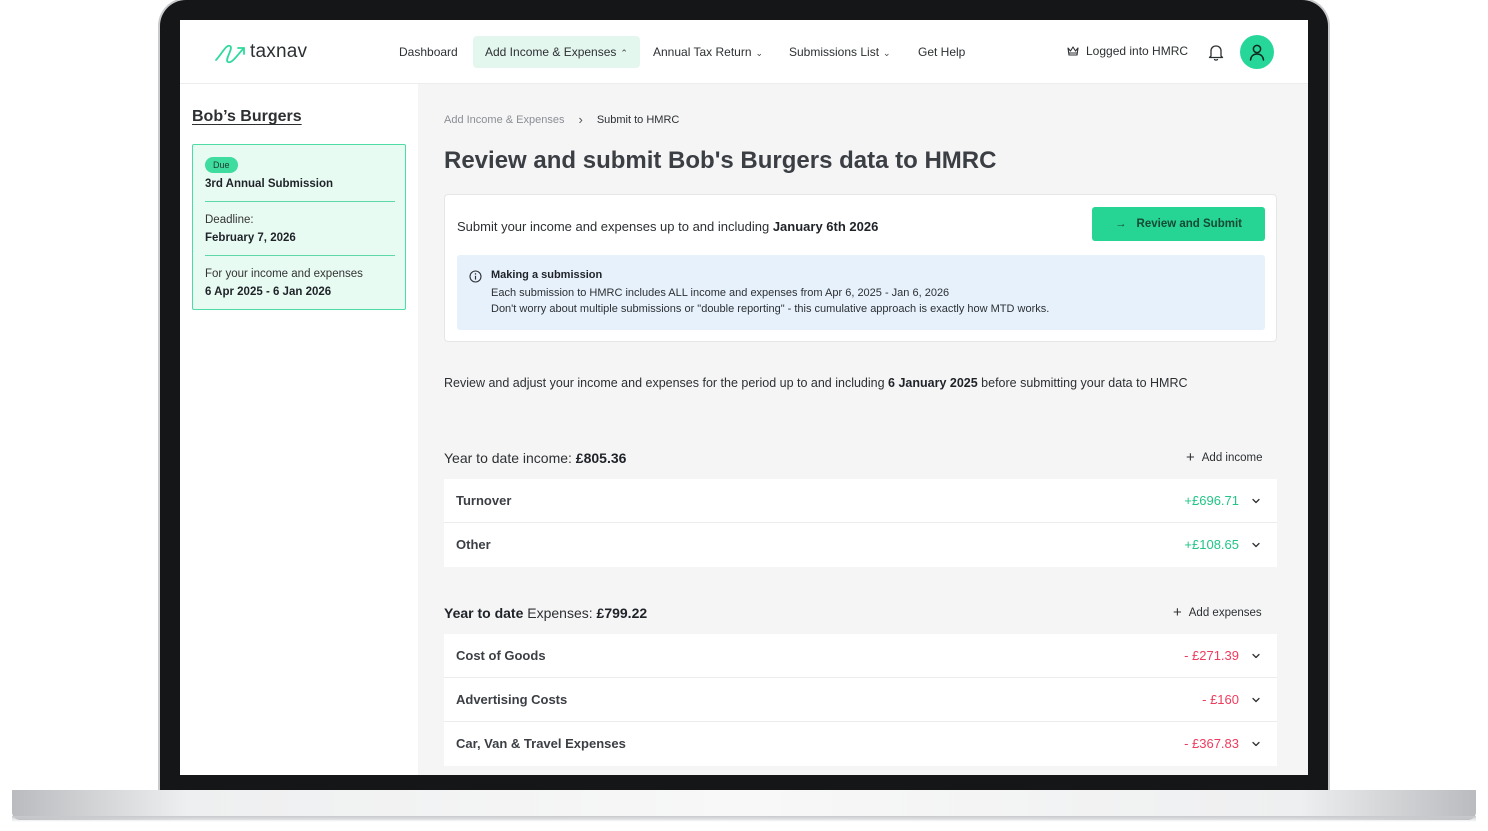 Image resolution: width=1488 pixels, height=831 pixels. Describe the element at coordinates (501, 655) in the screenshot. I see `row-label: Cost of Goods` at that location.